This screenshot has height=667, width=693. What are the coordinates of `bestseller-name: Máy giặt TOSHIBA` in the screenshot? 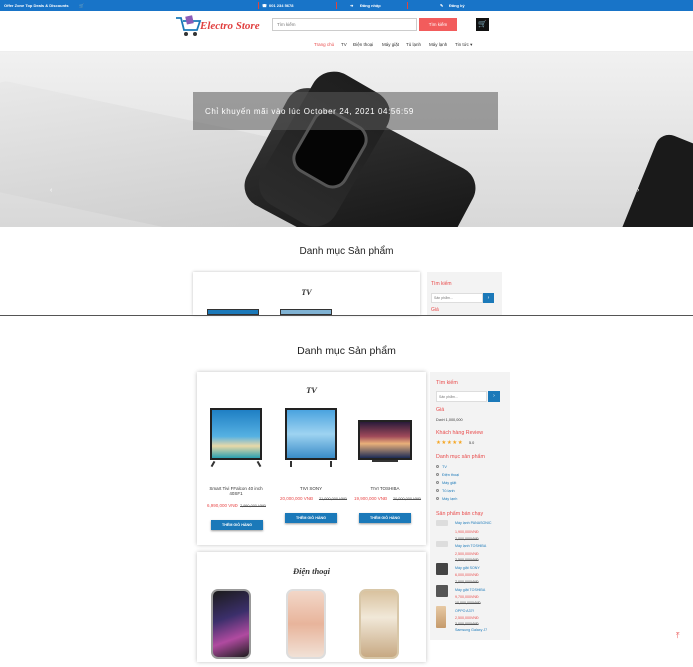 It's located at (470, 590).